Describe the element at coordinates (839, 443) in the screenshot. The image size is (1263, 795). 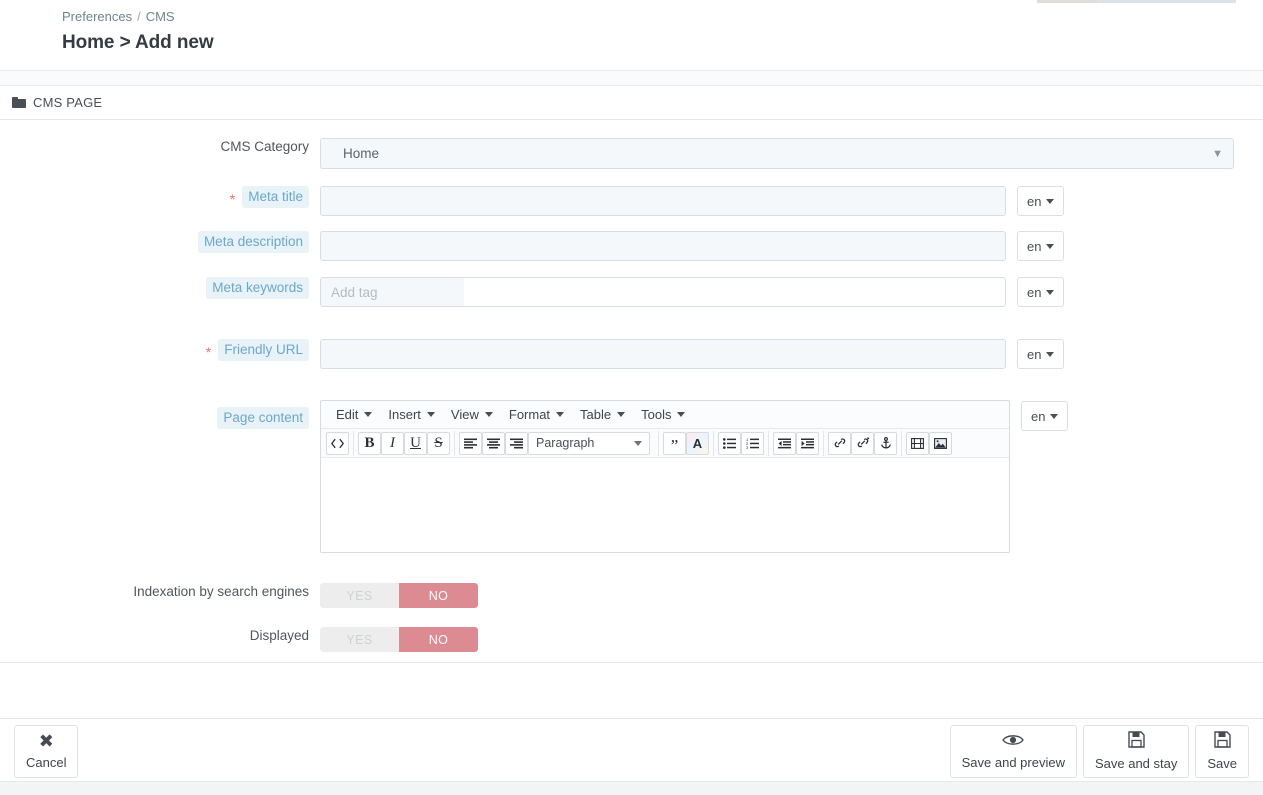
I see `link-icon` at that location.